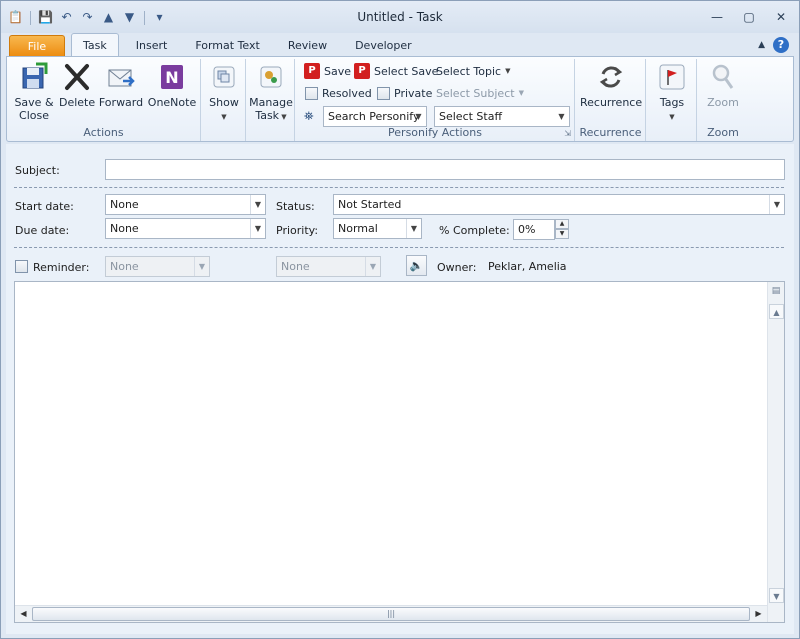 This screenshot has width=800, height=639. I want to click on tags-button: Tags ▼, so click(672, 92).